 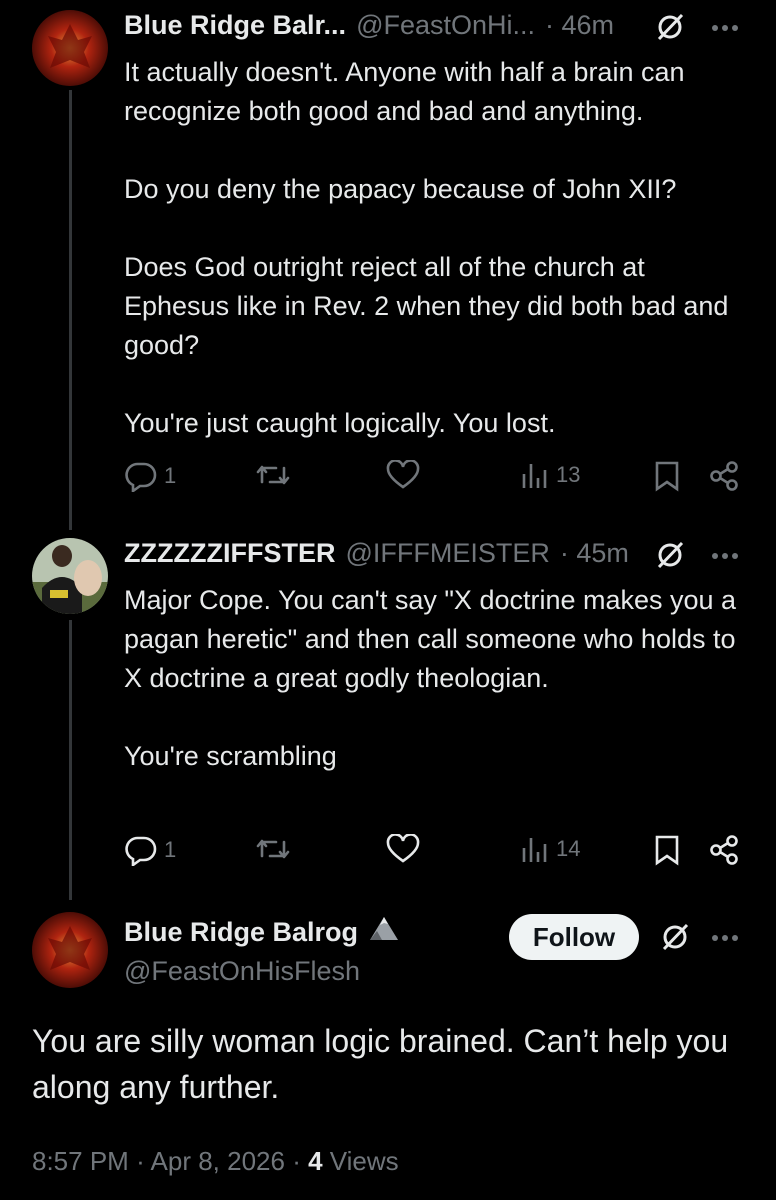 I want to click on post-time: · 45m, so click(x=594, y=553).